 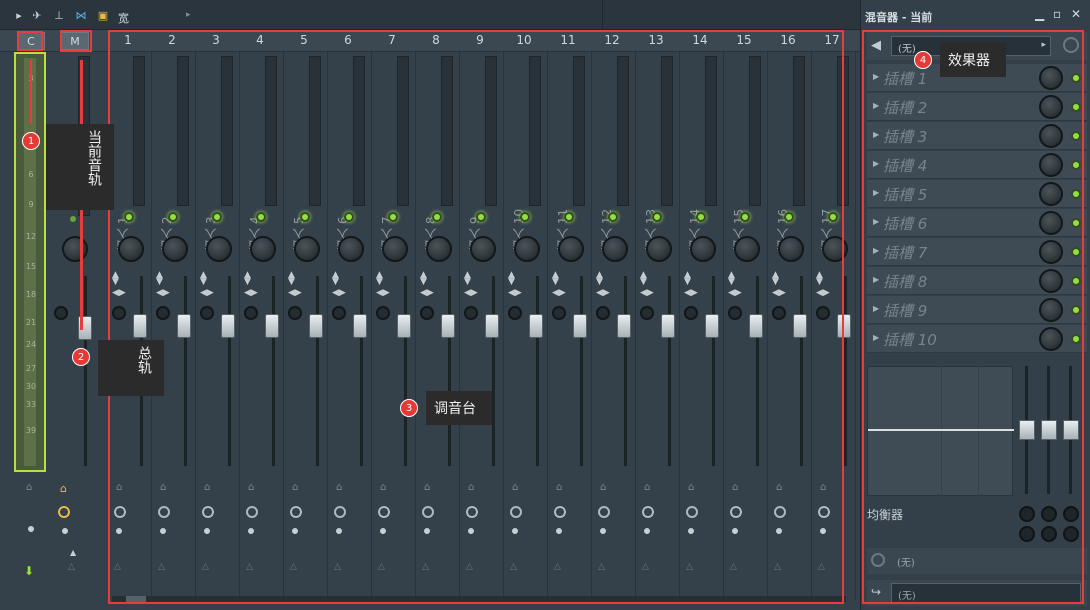 I want to click on meter-scale-label: 39, so click(x=31, y=430).